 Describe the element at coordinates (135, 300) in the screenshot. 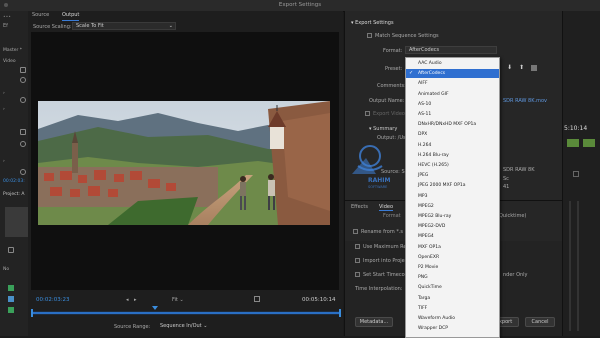

I see `mark-out-icon: ▸` at that location.